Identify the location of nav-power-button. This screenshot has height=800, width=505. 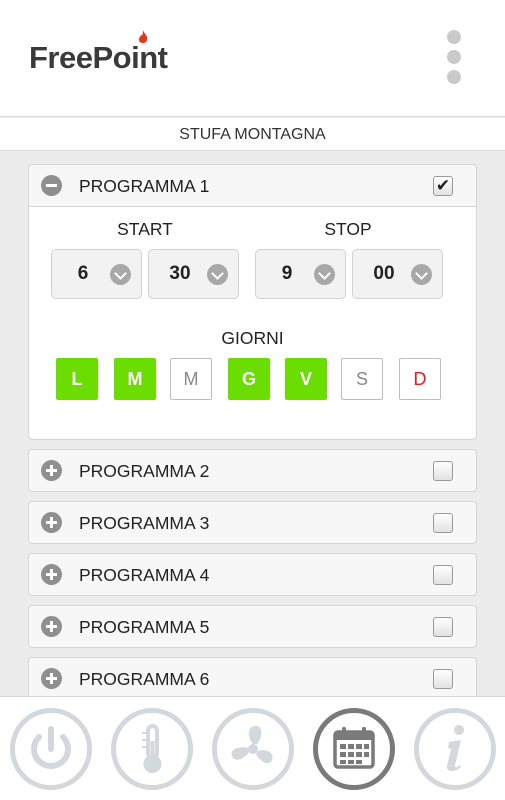
(51, 749).